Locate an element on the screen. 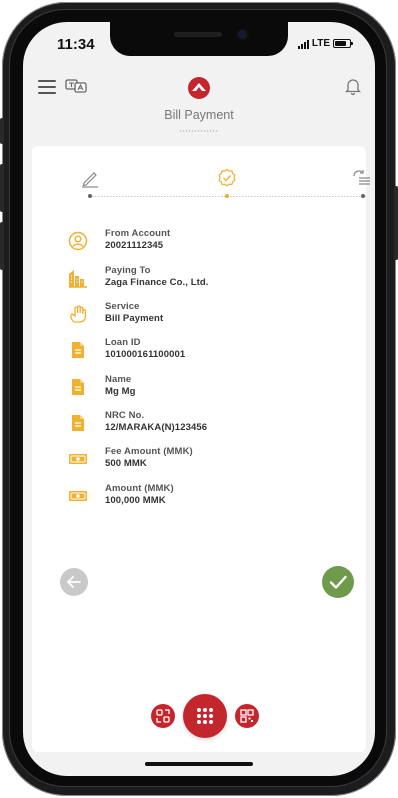 The width and height of the screenshot is (398, 798). menu-icon is located at coordinates (47, 87).